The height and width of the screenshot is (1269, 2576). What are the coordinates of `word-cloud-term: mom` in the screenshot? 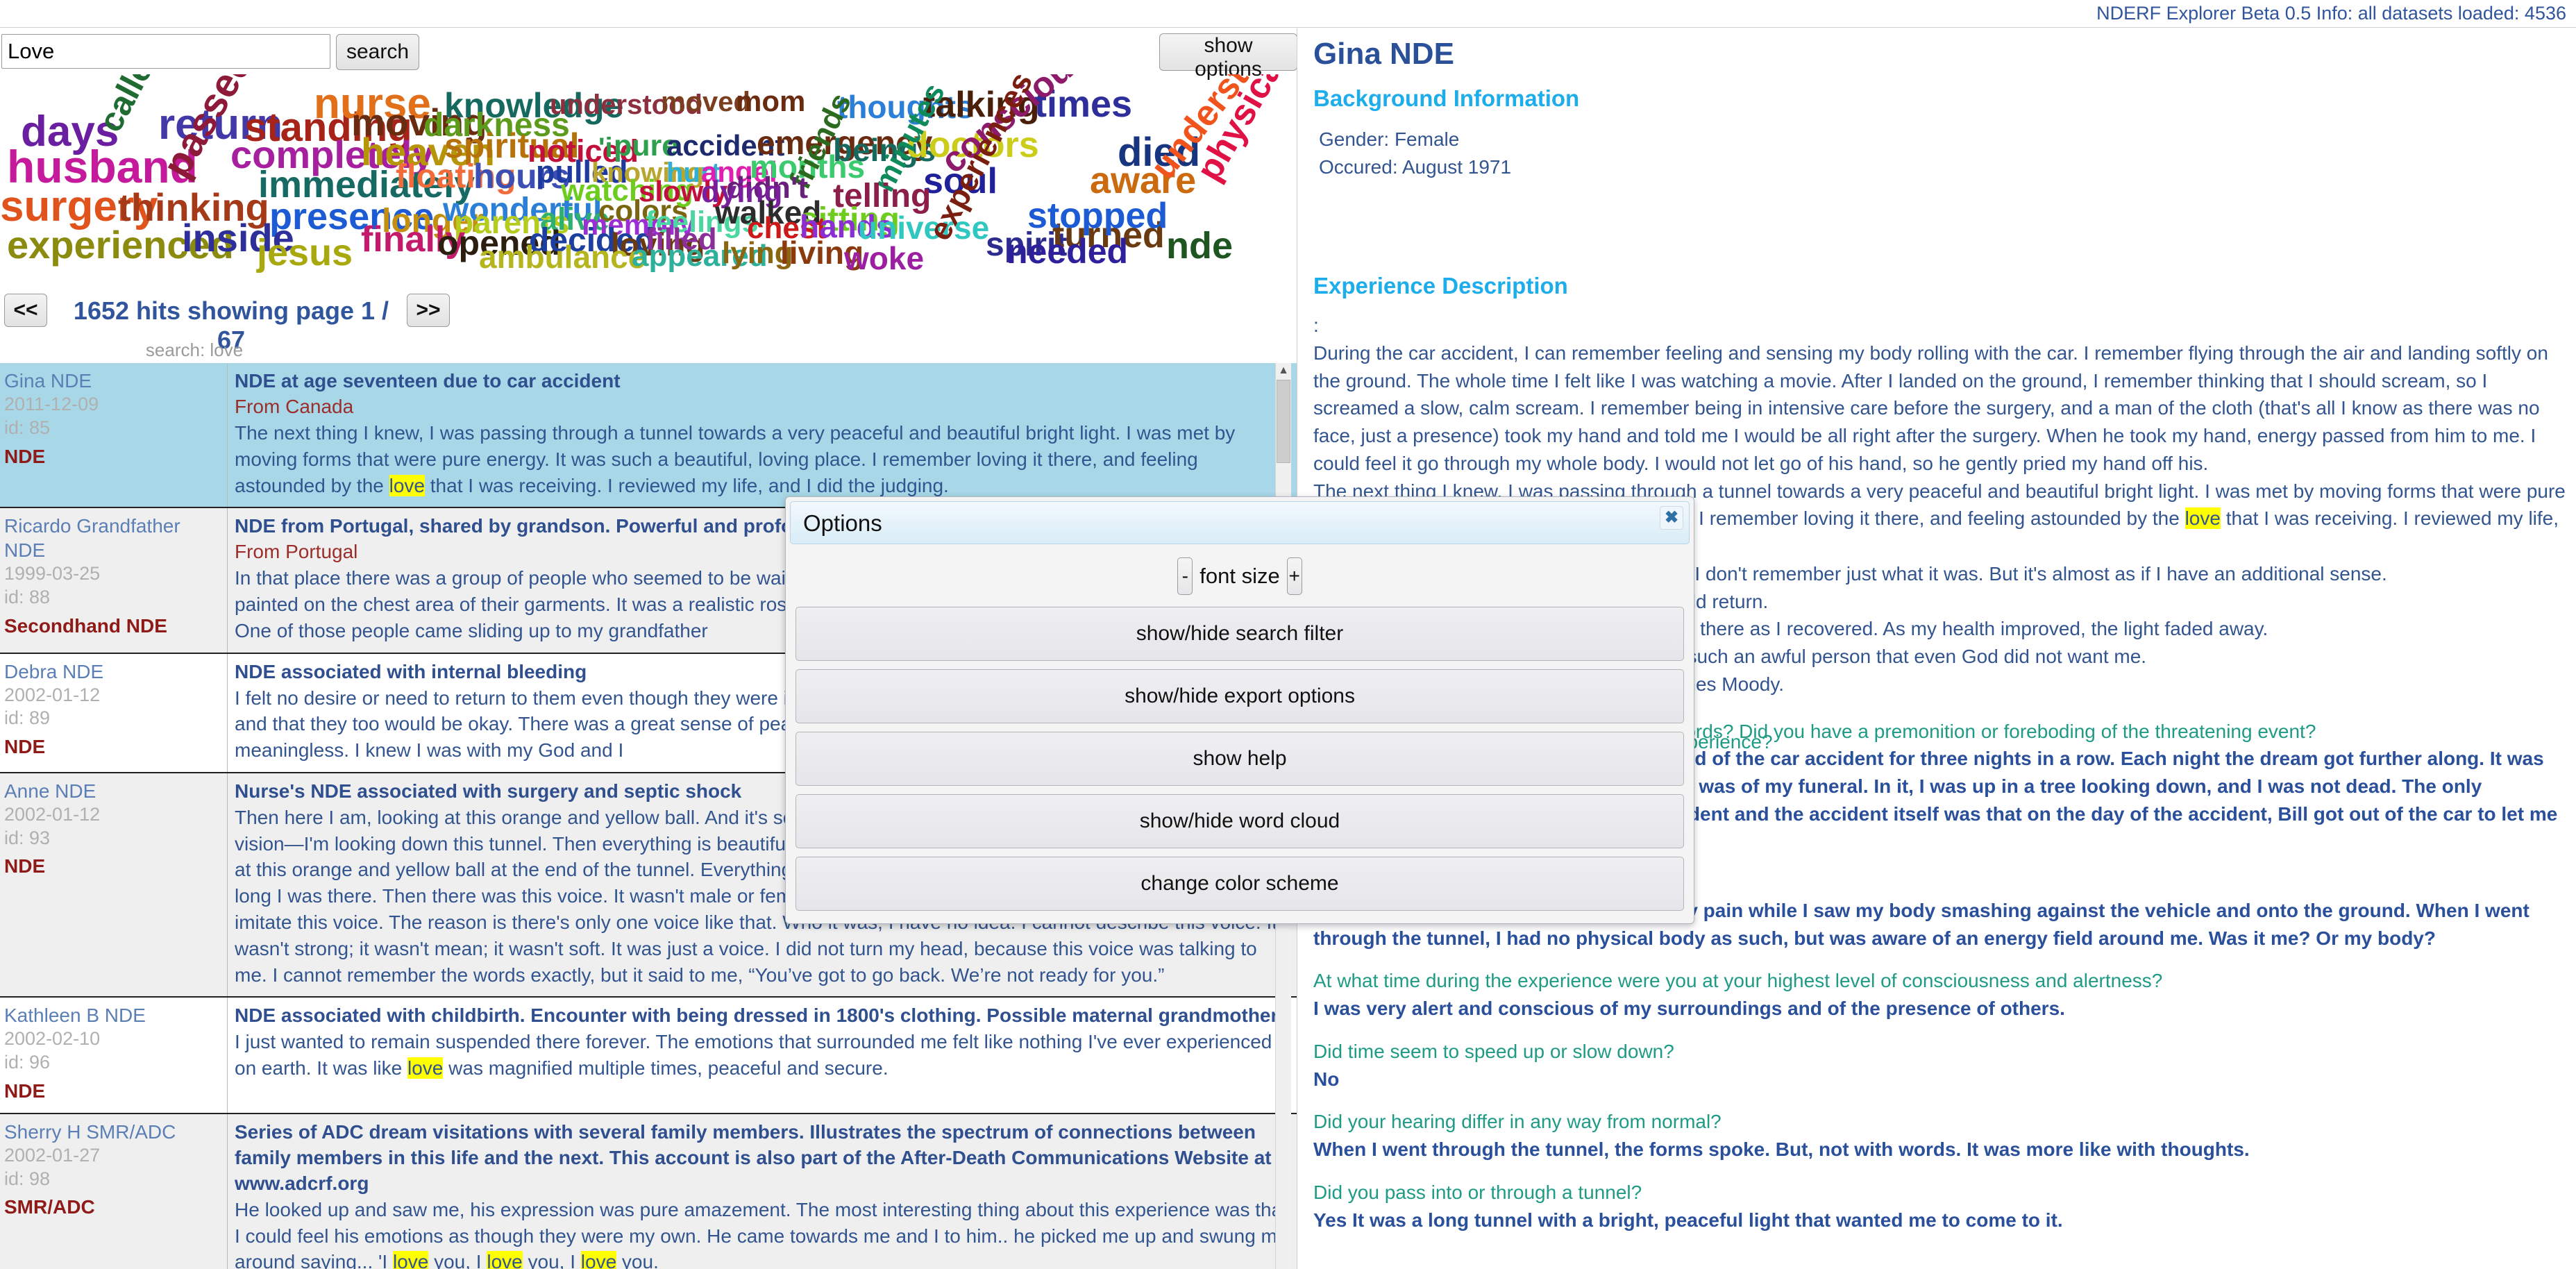 It's located at (770, 101).